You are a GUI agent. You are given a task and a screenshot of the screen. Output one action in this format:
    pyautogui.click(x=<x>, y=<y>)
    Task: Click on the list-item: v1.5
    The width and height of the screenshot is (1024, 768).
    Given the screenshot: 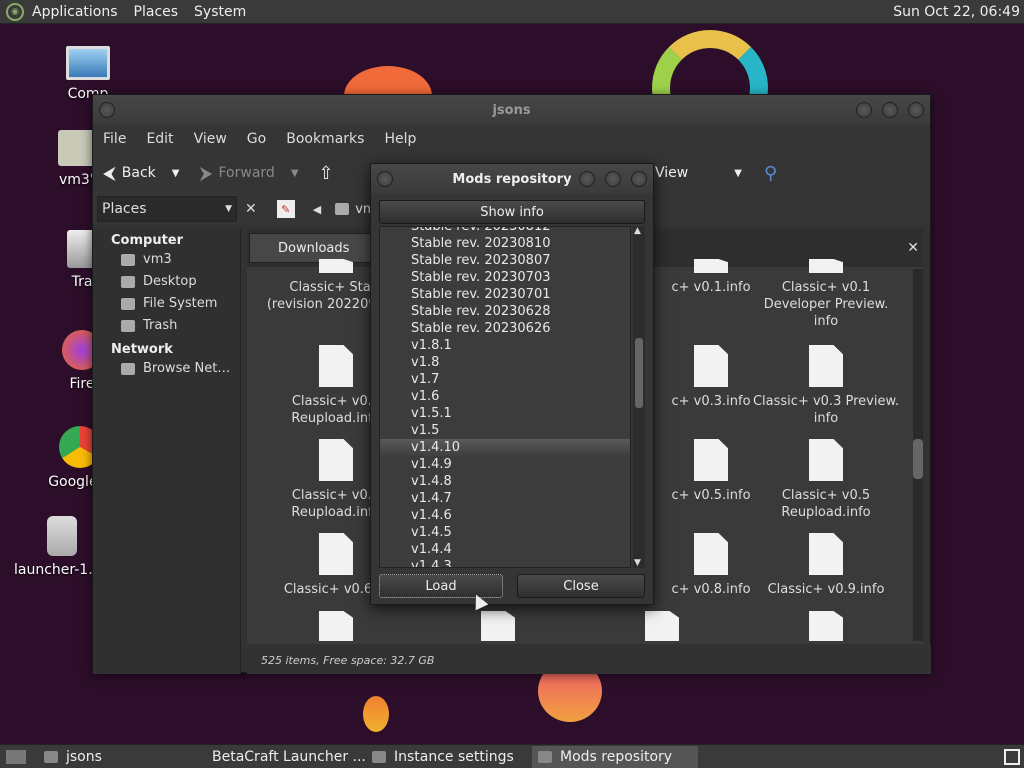 What is the action you would take?
    pyautogui.click(x=505, y=430)
    